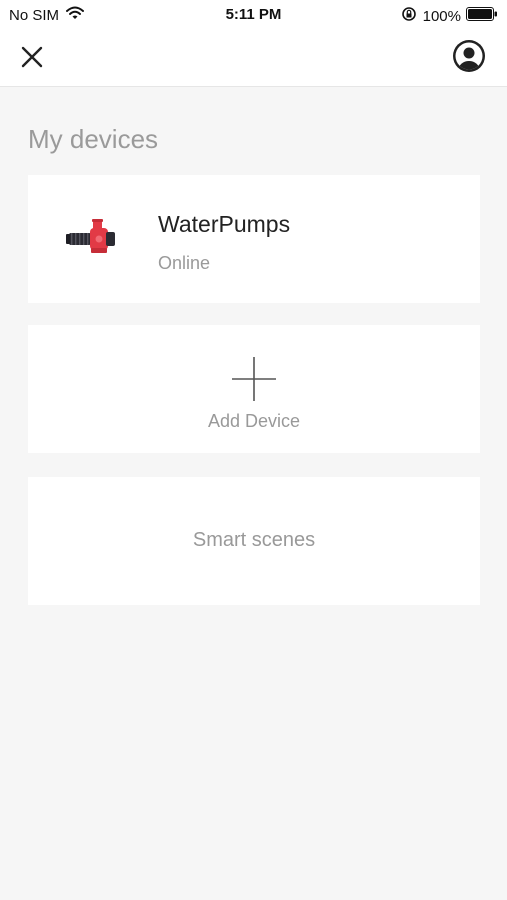  What do you see at coordinates (409, 16) in the screenshot?
I see `orientation-lock-icon` at bounding box center [409, 16].